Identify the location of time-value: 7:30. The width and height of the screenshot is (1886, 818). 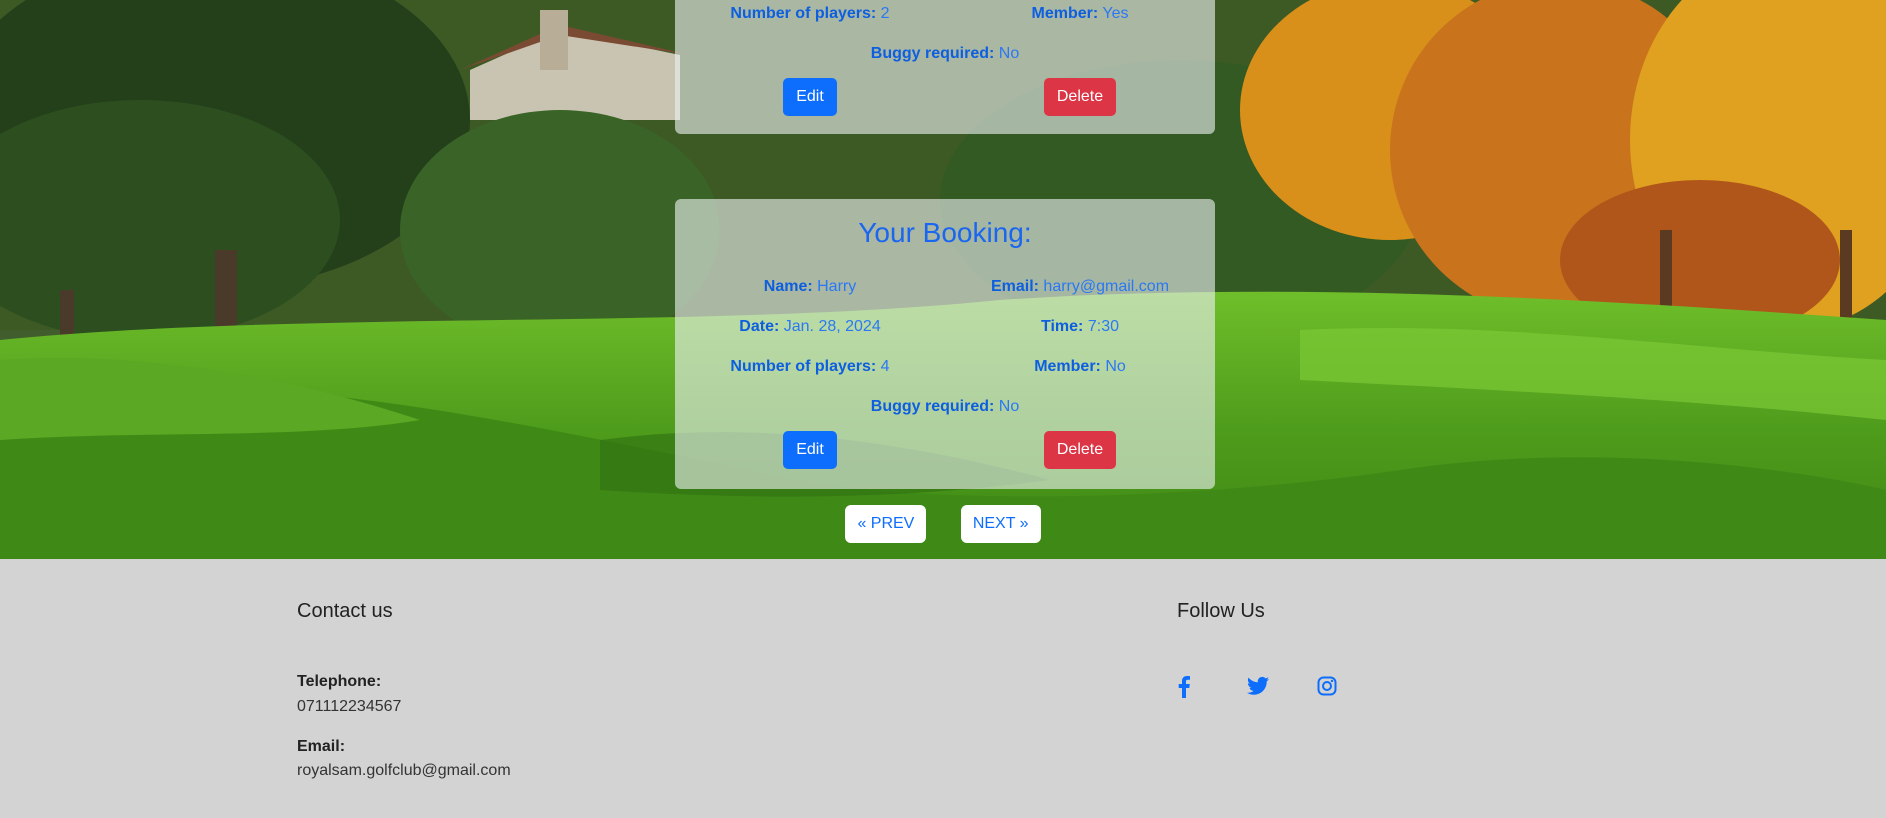
(1103, 326).